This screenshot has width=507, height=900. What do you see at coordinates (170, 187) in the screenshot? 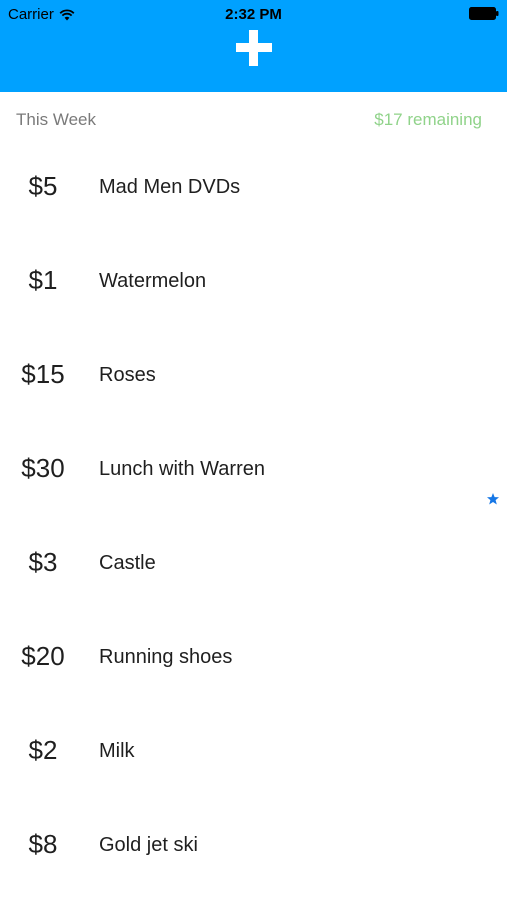
I see `expense-name: Mad Men DVDs` at bounding box center [170, 187].